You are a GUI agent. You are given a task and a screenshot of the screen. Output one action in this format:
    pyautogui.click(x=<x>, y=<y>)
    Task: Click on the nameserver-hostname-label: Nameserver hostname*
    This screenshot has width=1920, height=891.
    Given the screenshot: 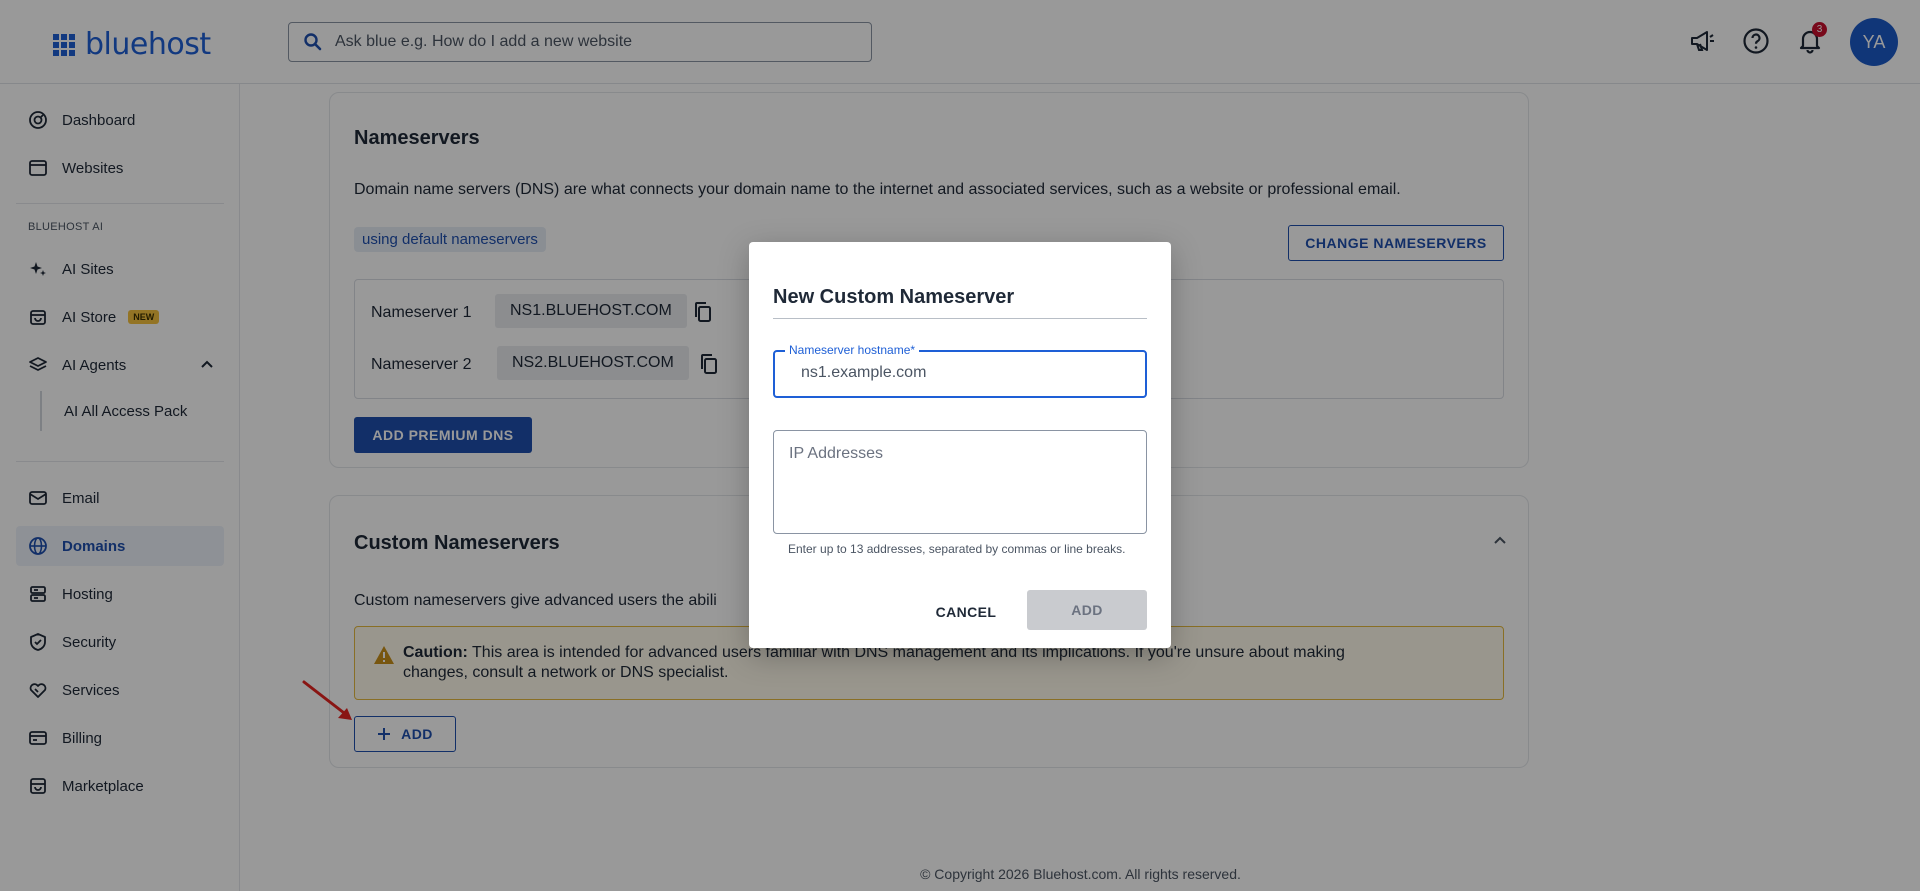 What is the action you would take?
    pyautogui.click(x=852, y=350)
    